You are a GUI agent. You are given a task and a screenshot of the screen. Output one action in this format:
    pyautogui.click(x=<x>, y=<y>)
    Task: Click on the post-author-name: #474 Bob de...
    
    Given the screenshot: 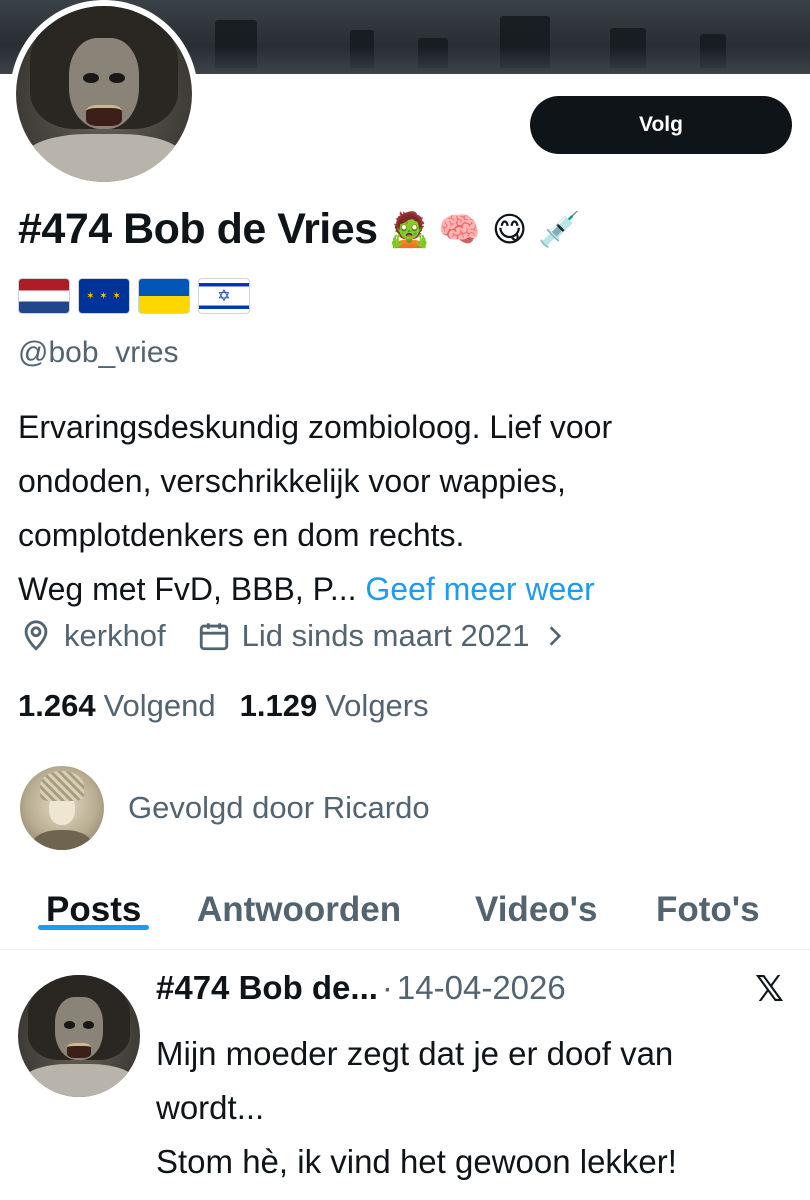 What is the action you would take?
    pyautogui.click(x=267, y=988)
    